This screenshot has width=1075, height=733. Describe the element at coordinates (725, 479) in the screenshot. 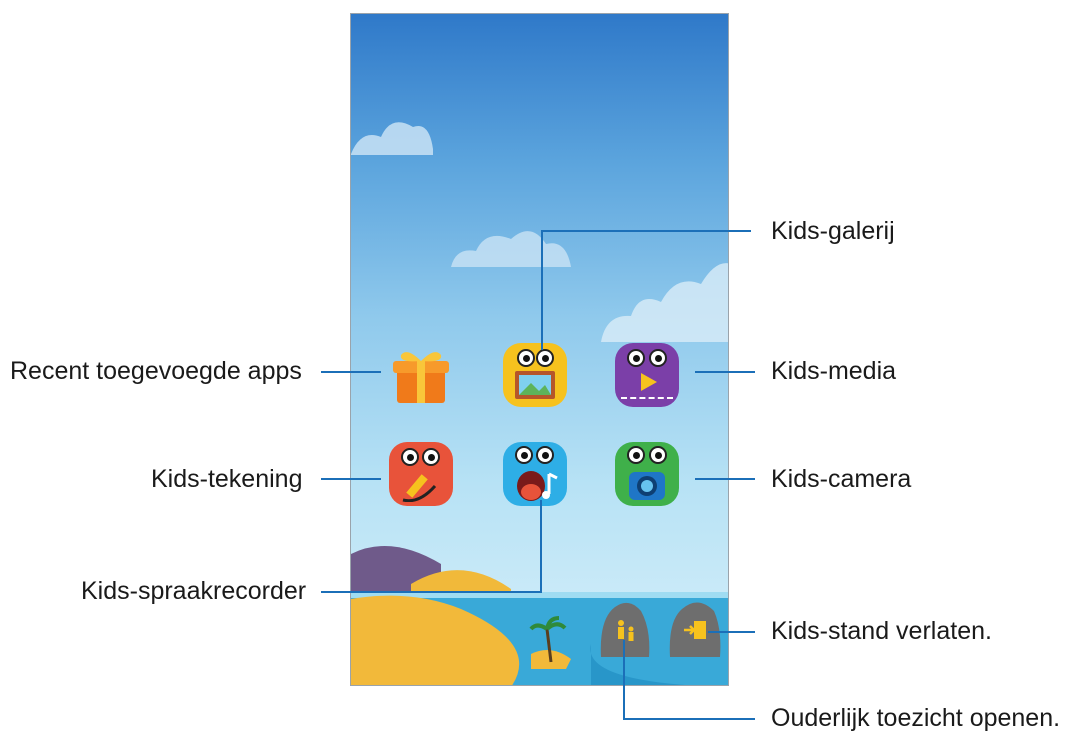

I see `callout-line-kids-camera` at that location.